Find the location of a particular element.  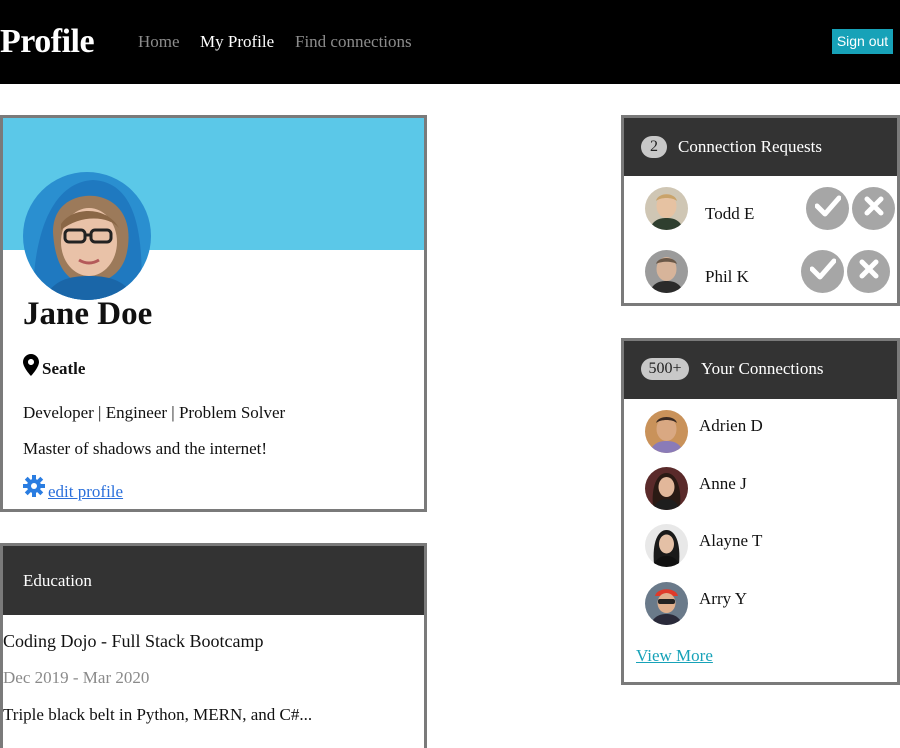

nav-link-my-profile: My Profile is located at coordinates (237, 42).